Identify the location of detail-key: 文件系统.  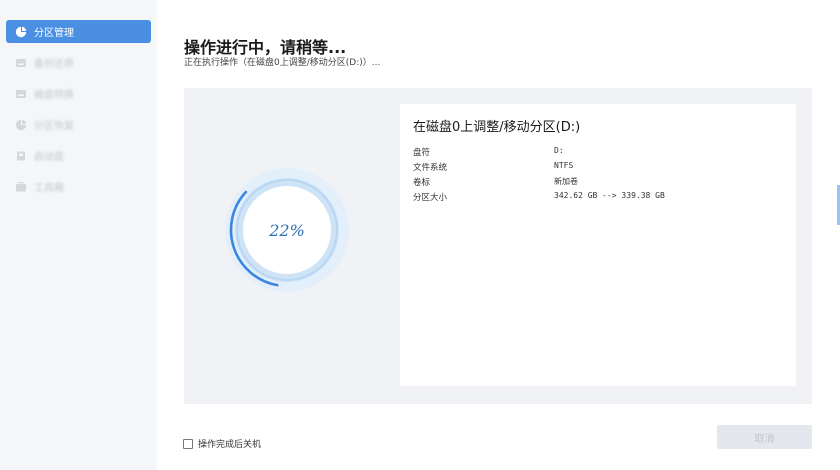
(430, 168).